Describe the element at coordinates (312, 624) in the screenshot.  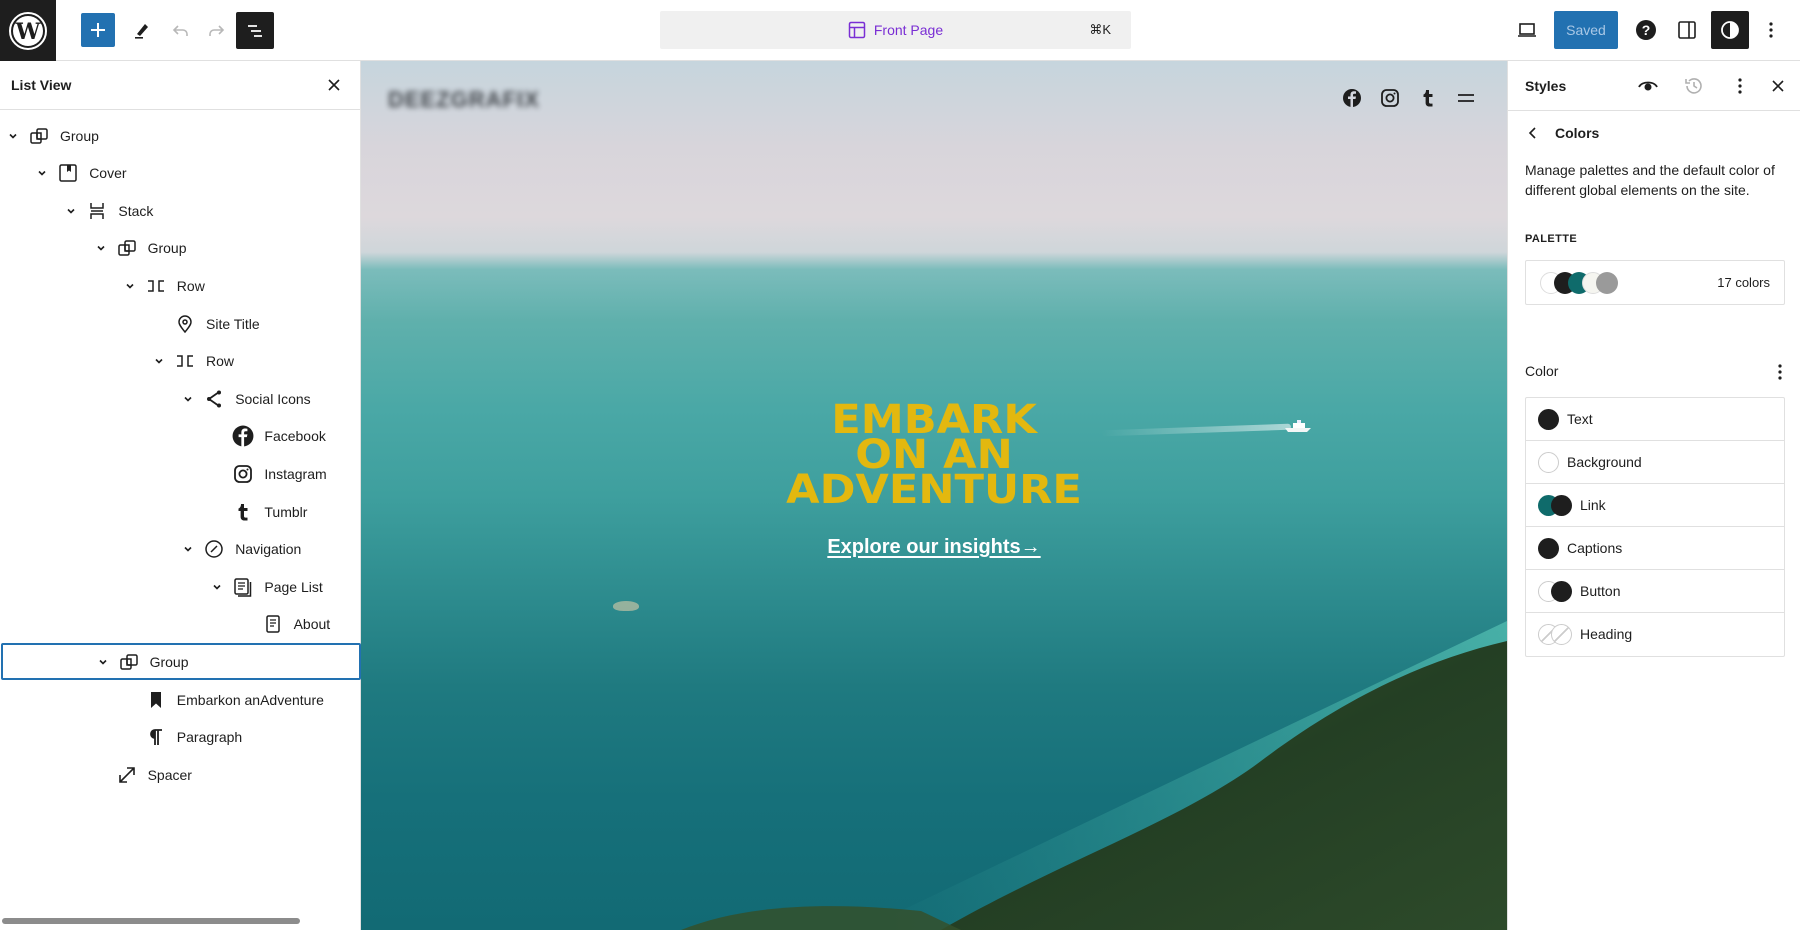
I see `list-view-item-label: About` at that location.